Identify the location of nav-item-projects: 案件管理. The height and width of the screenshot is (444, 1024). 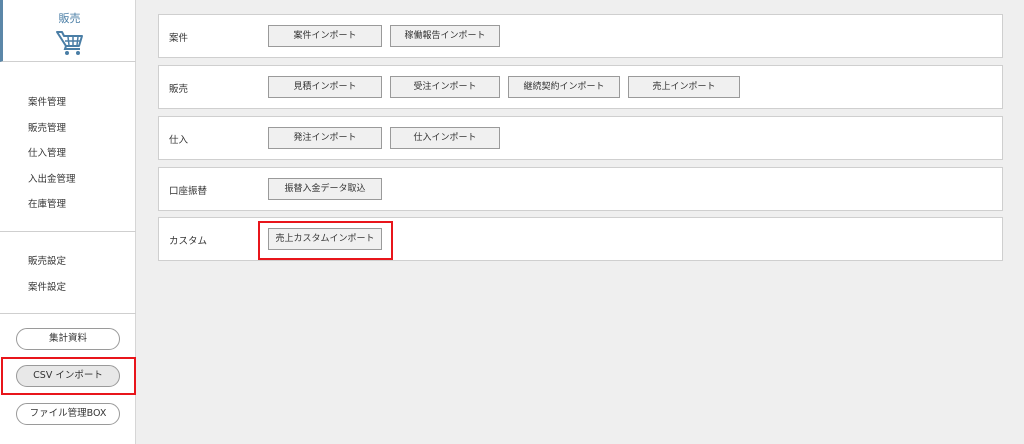
(52, 109).